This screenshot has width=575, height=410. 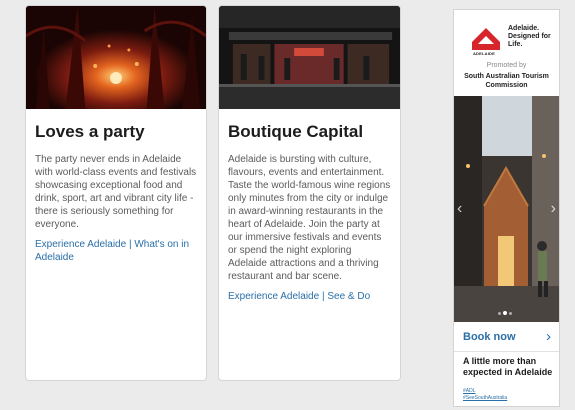 What do you see at coordinates (489, 337) in the screenshot?
I see `book-now-label: Book now` at bounding box center [489, 337].